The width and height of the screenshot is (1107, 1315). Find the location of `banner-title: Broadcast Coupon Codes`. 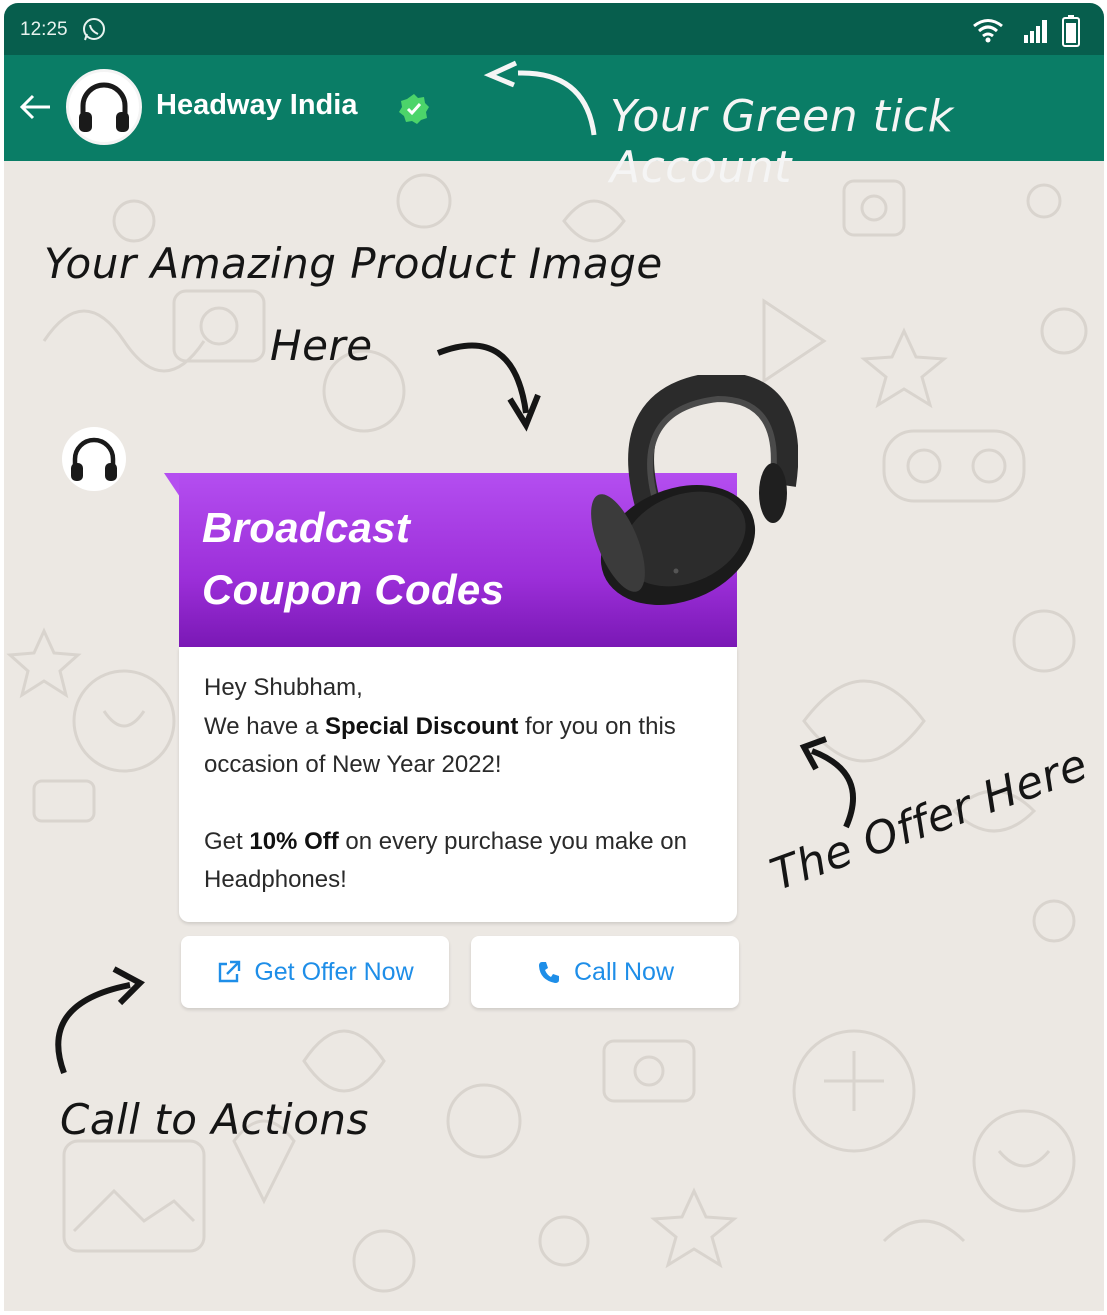

banner-title: Broadcast Coupon Codes is located at coordinates (412, 559).